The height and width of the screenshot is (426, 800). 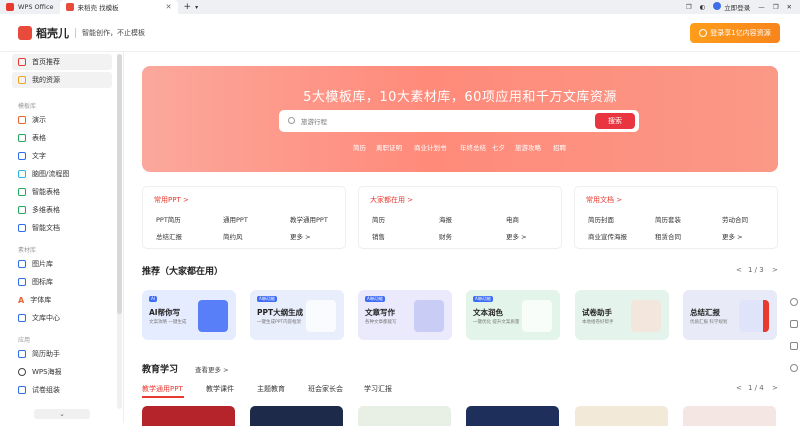 What do you see at coordinates (789, 7) in the screenshot?
I see `close-icon: ✕` at bounding box center [789, 7].